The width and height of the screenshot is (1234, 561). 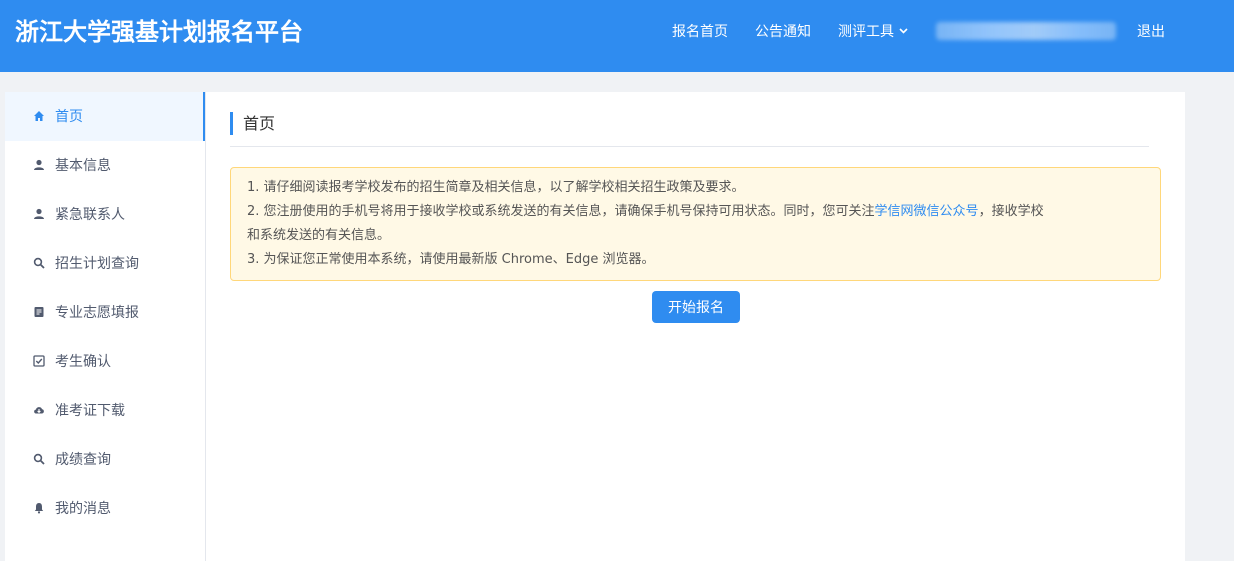 What do you see at coordinates (69, 117) in the screenshot?
I see `sidebar-item-label: 首页` at bounding box center [69, 117].